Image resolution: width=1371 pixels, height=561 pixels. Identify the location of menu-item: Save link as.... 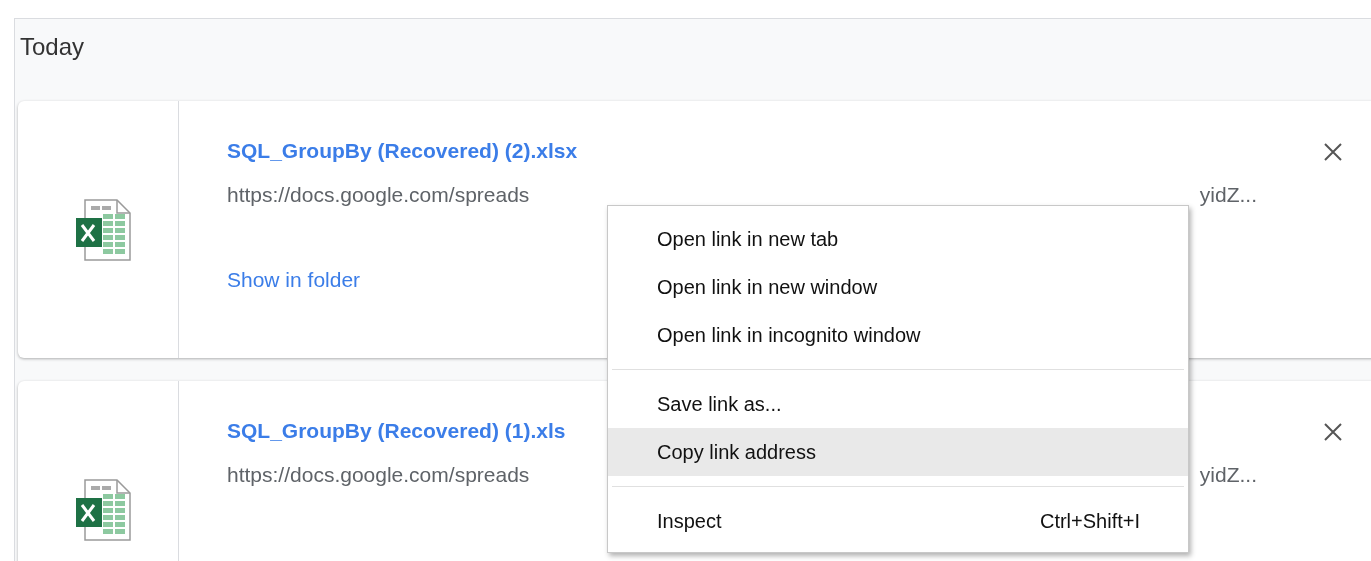
(898, 404).